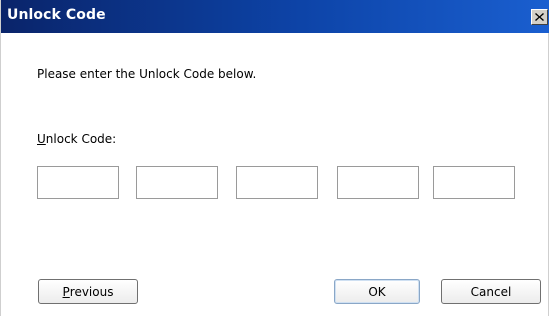 This screenshot has height=316, width=549. I want to click on cancel-button: Cancel, so click(491, 291).